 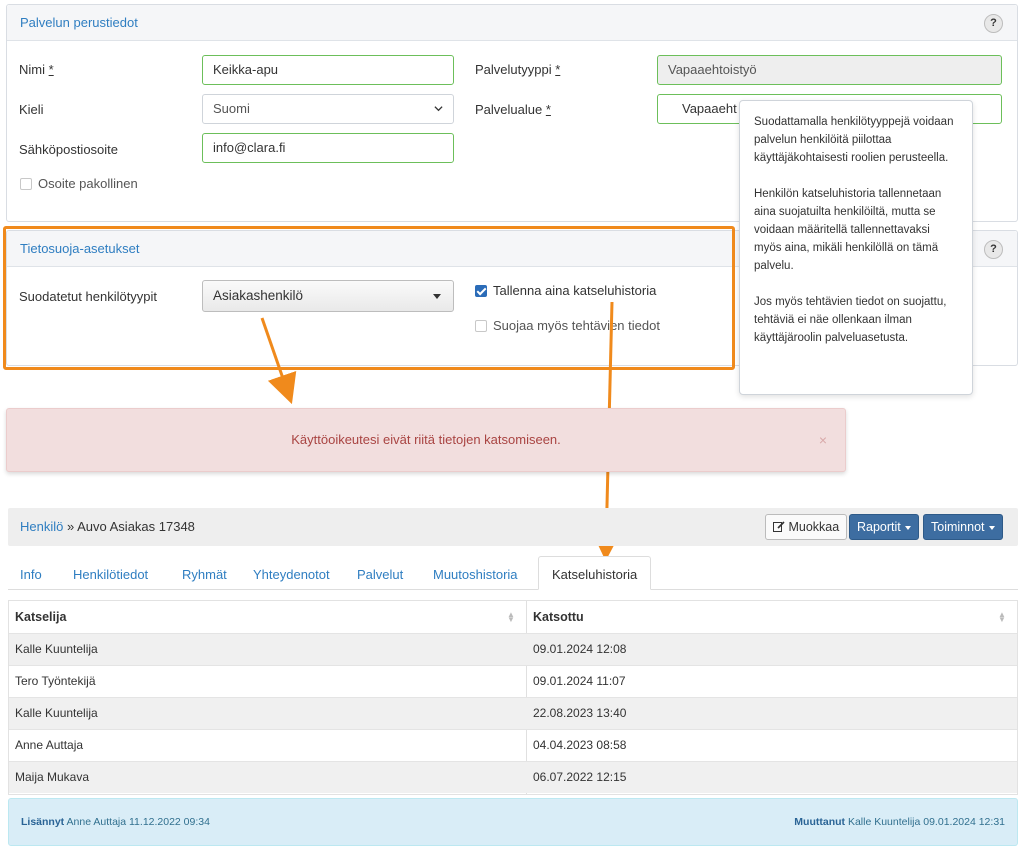 What do you see at coordinates (31, 574) in the screenshot?
I see `tab-info: Info` at bounding box center [31, 574].